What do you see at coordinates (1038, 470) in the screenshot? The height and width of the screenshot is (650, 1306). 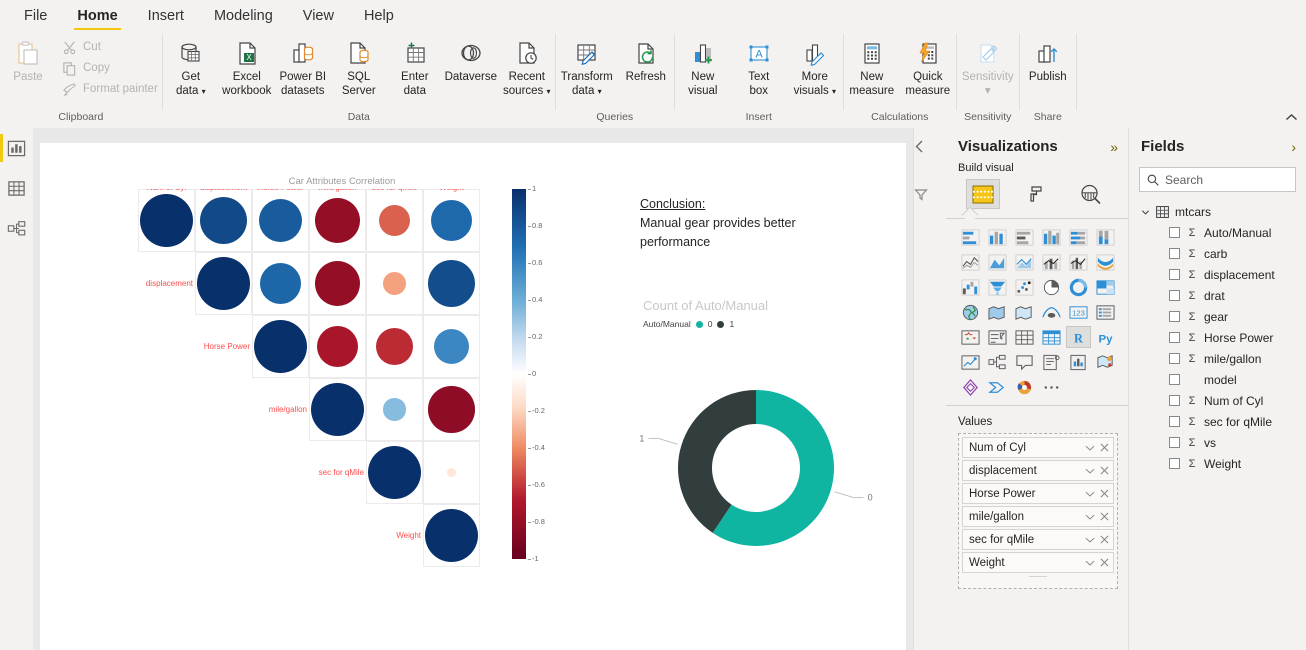 I see `value-field-chip: displacement` at bounding box center [1038, 470].